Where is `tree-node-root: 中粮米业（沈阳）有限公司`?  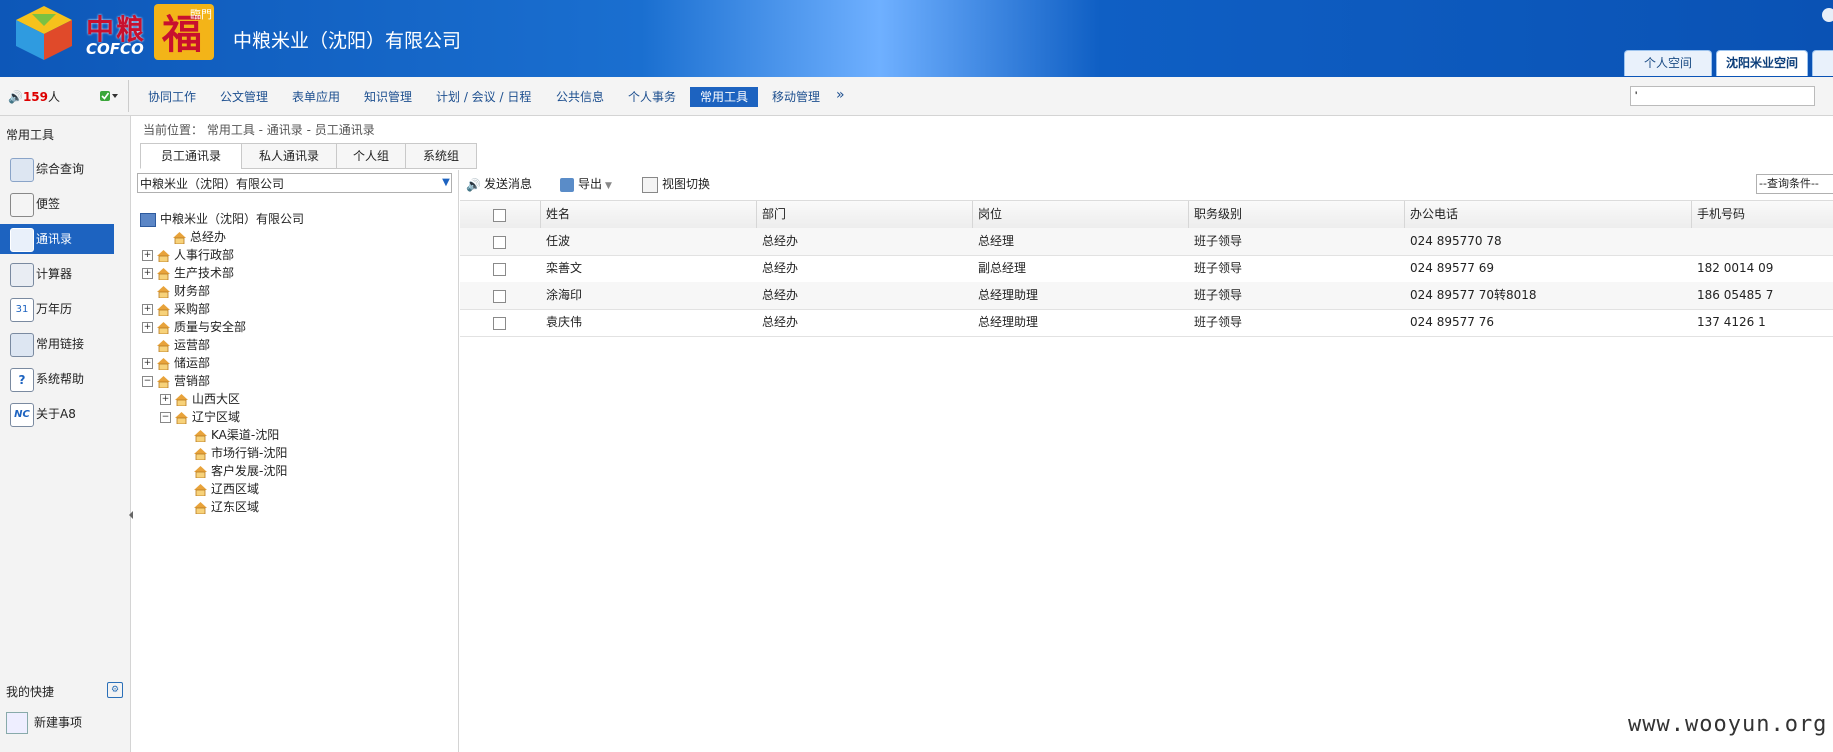
tree-node-root: 中粮米业（沈阳）有限公司 is located at coordinates (222, 219).